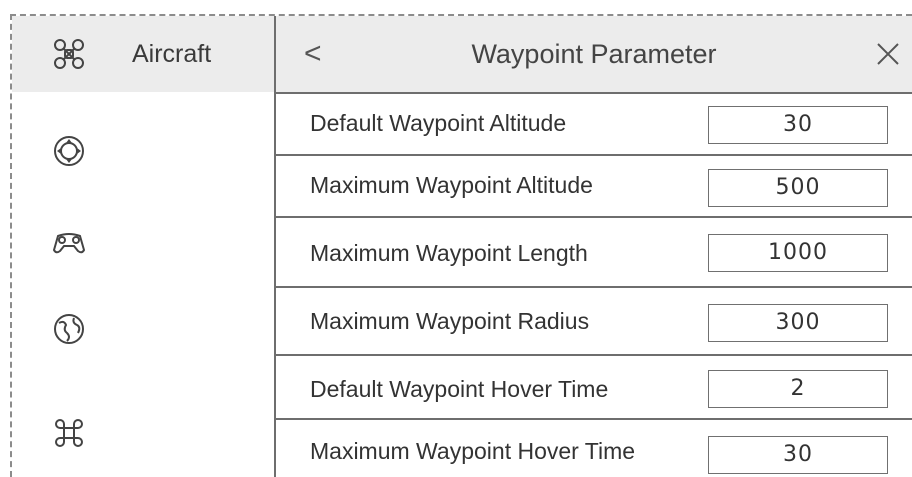 The height and width of the screenshot is (477, 912). I want to click on max-radius-input: 300, so click(798, 323).